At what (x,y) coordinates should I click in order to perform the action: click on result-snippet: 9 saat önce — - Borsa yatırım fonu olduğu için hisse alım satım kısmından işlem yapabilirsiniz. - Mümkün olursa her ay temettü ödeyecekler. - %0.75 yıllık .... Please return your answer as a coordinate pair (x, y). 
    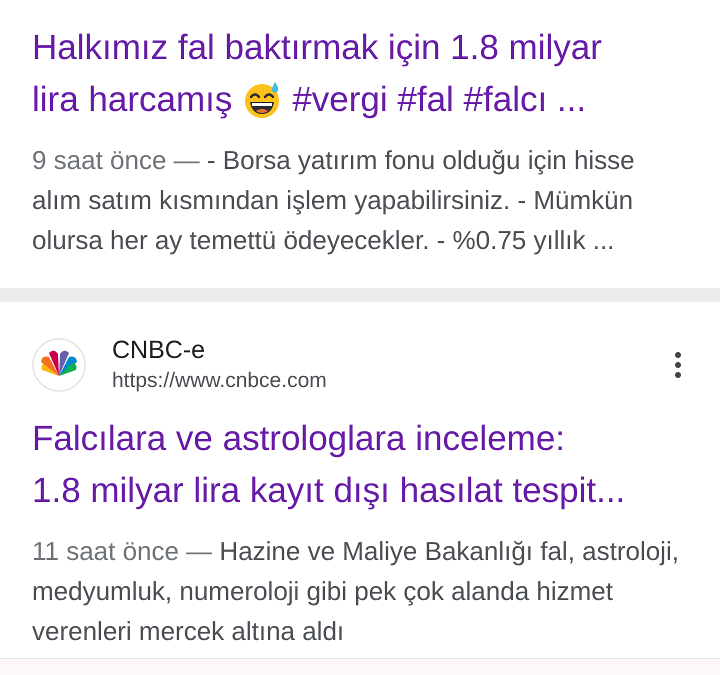
    Looking at the image, I should click on (334, 200).